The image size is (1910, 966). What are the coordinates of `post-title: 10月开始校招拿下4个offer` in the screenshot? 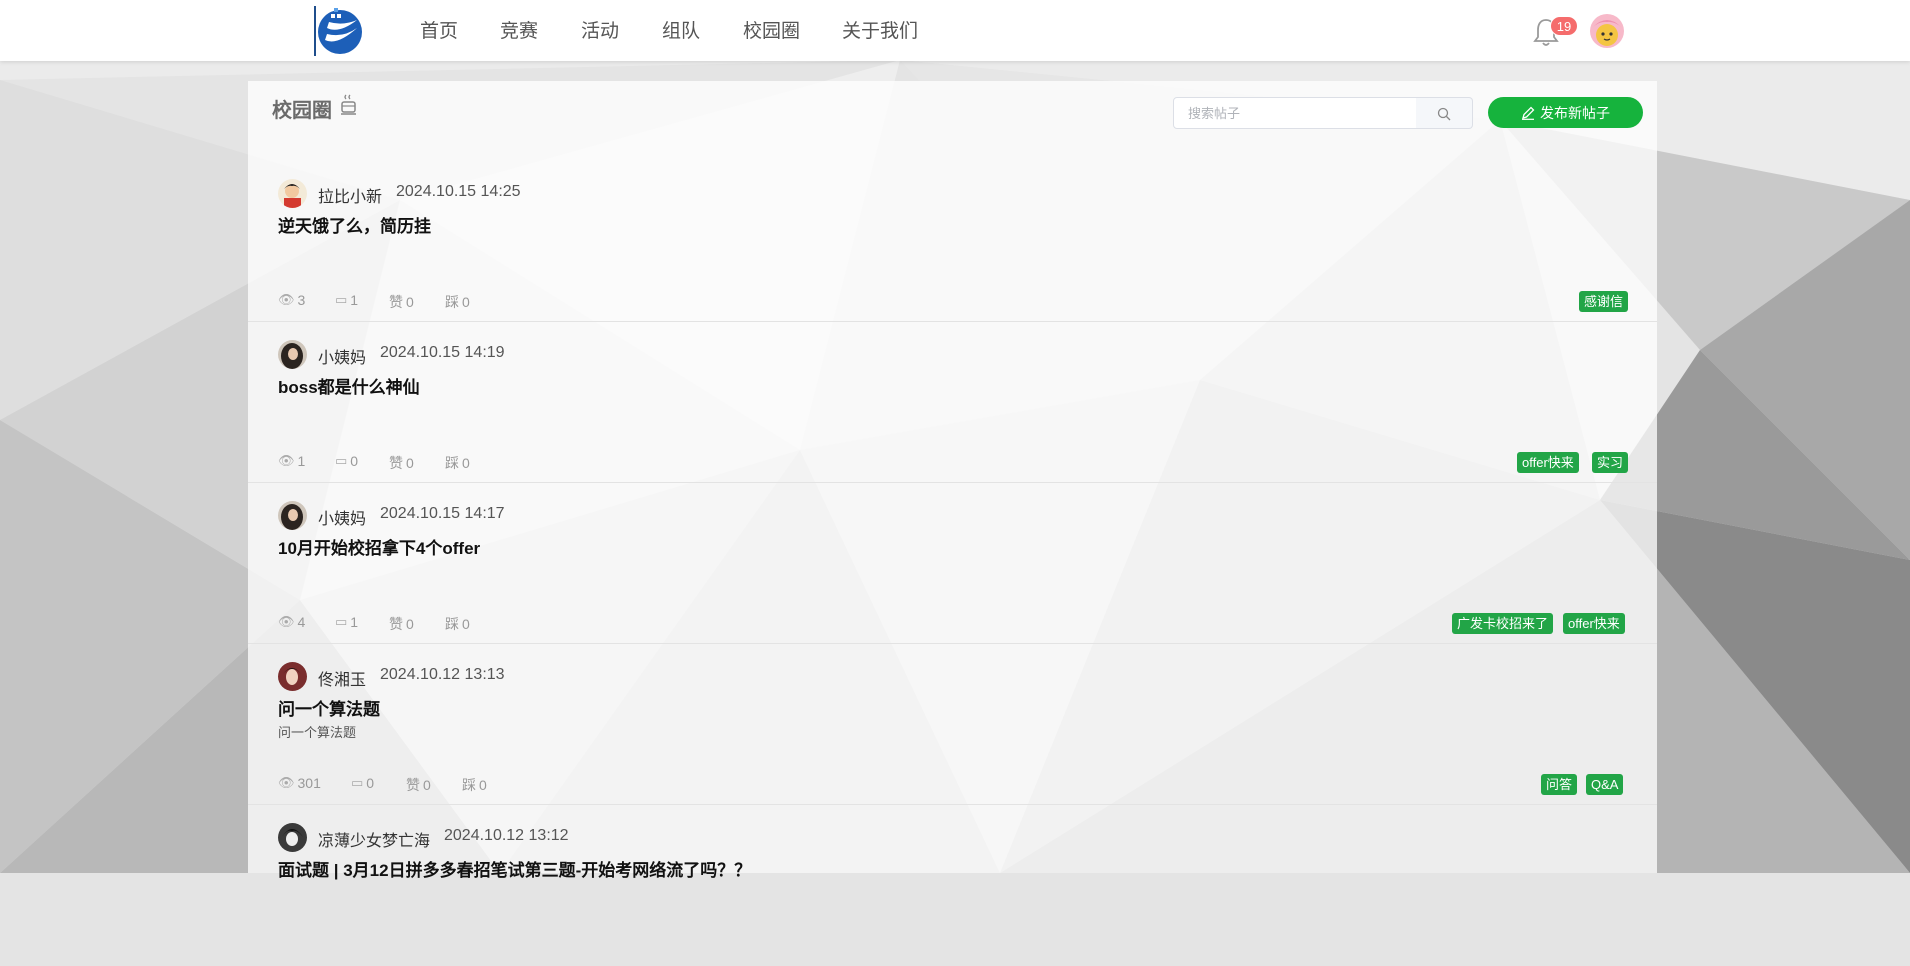 It's located at (379, 546).